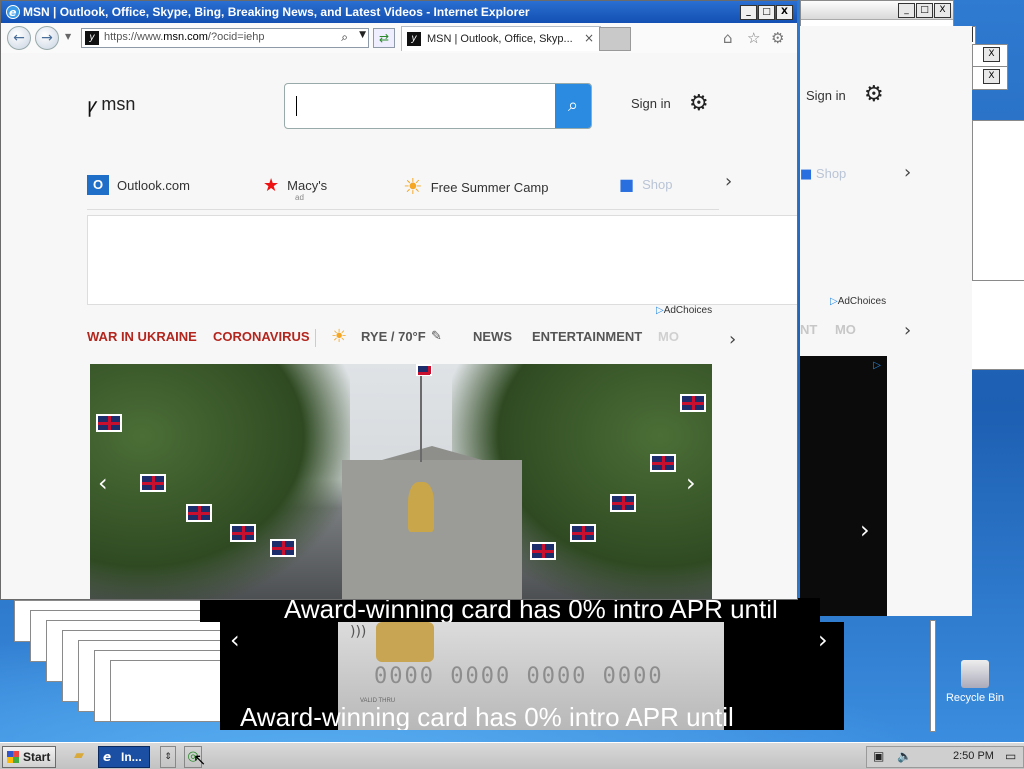 The height and width of the screenshot is (769, 1024). I want to click on nav-partial: NT MO, so click(828, 329).